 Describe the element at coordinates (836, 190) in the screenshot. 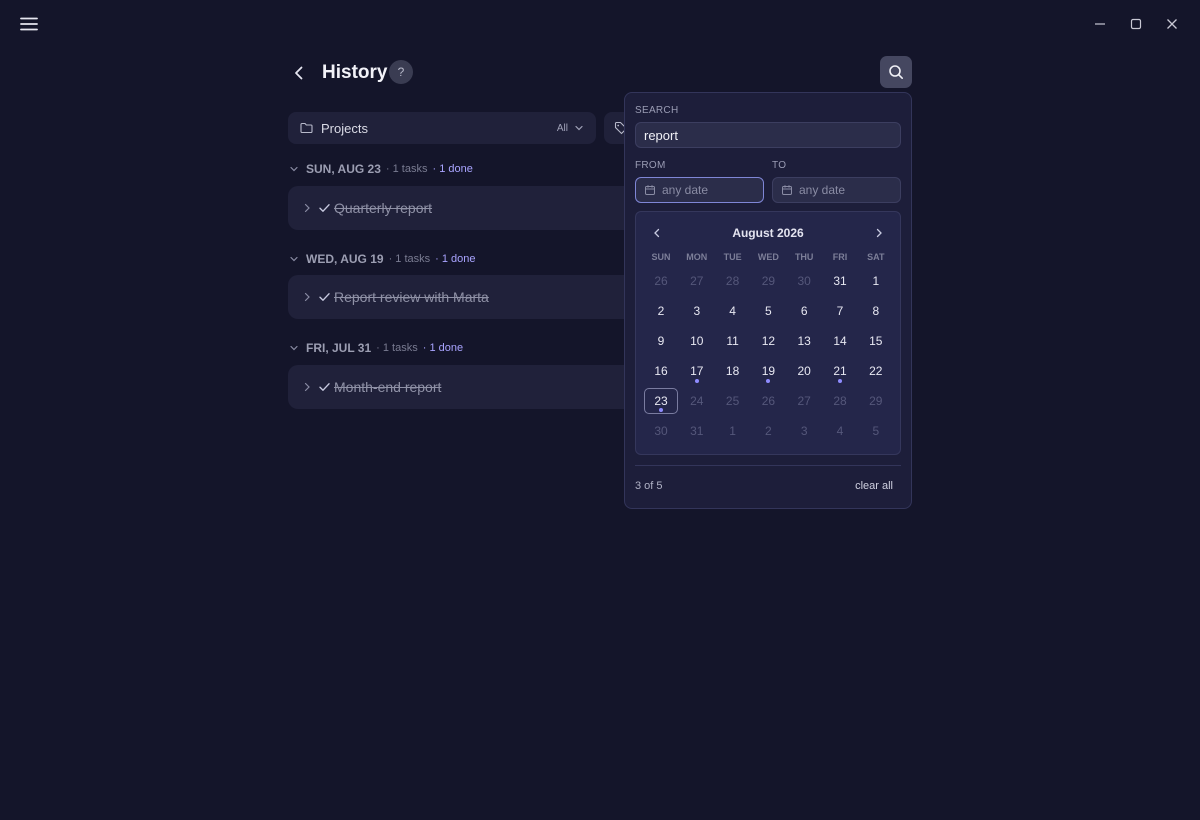

I see `to-date-field: any date` at that location.